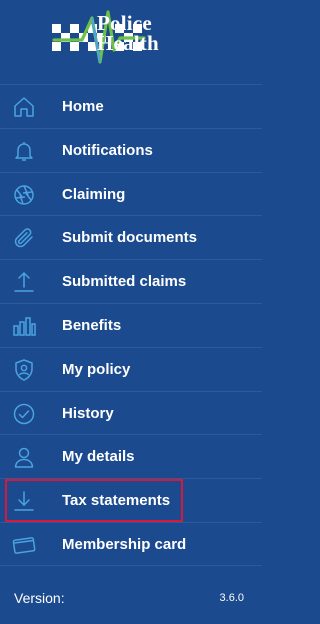 This screenshot has width=320, height=624. What do you see at coordinates (94, 500) in the screenshot?
I see `selection-highlight` at bounding box center [94, 500].